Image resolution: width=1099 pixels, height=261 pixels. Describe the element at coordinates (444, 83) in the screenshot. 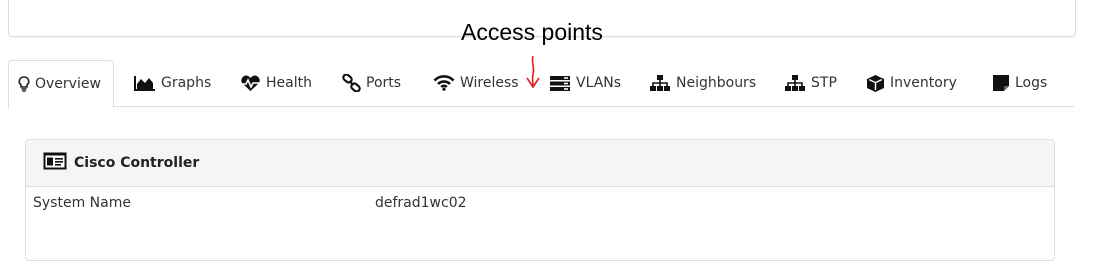

I see `wifi-icon` at that location.